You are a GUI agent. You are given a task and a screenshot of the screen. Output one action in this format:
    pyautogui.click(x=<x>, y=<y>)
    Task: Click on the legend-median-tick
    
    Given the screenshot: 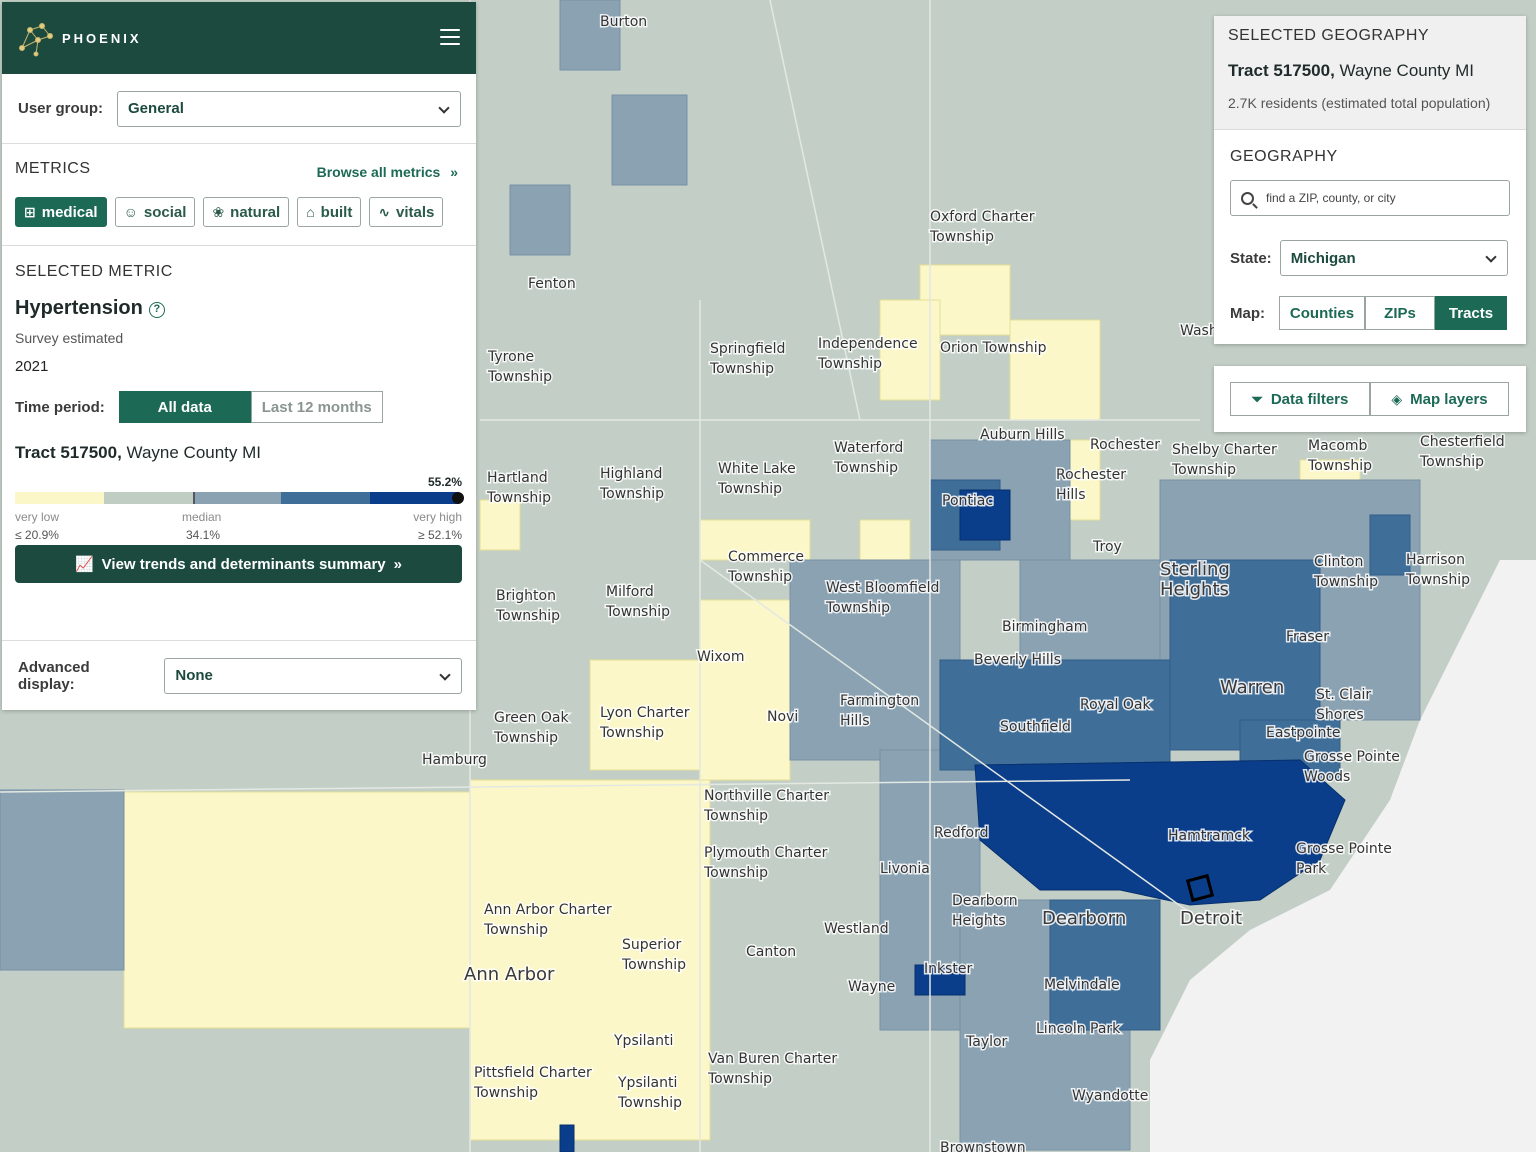 What is the action you would take?
    pyautogui.click(x=194, y=498)
    